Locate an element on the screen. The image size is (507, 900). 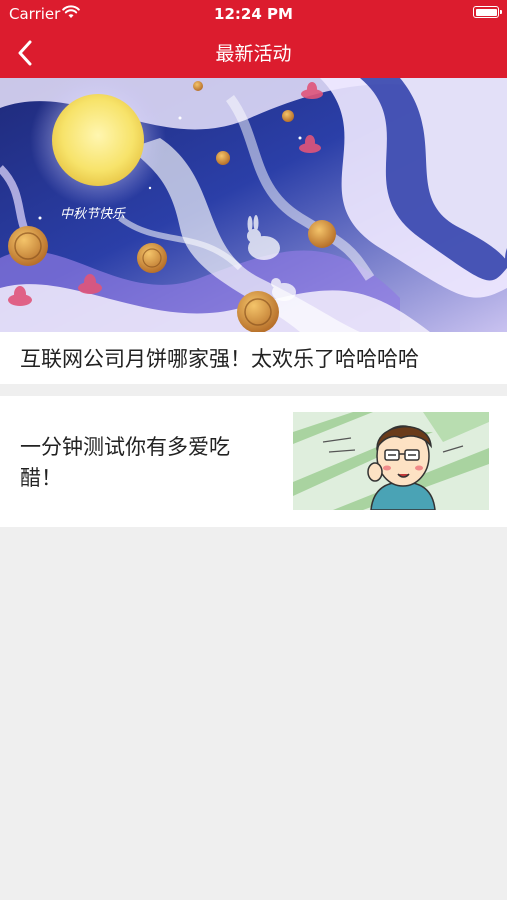
activity-thumbnail-image is located at coordinates (391, 461).